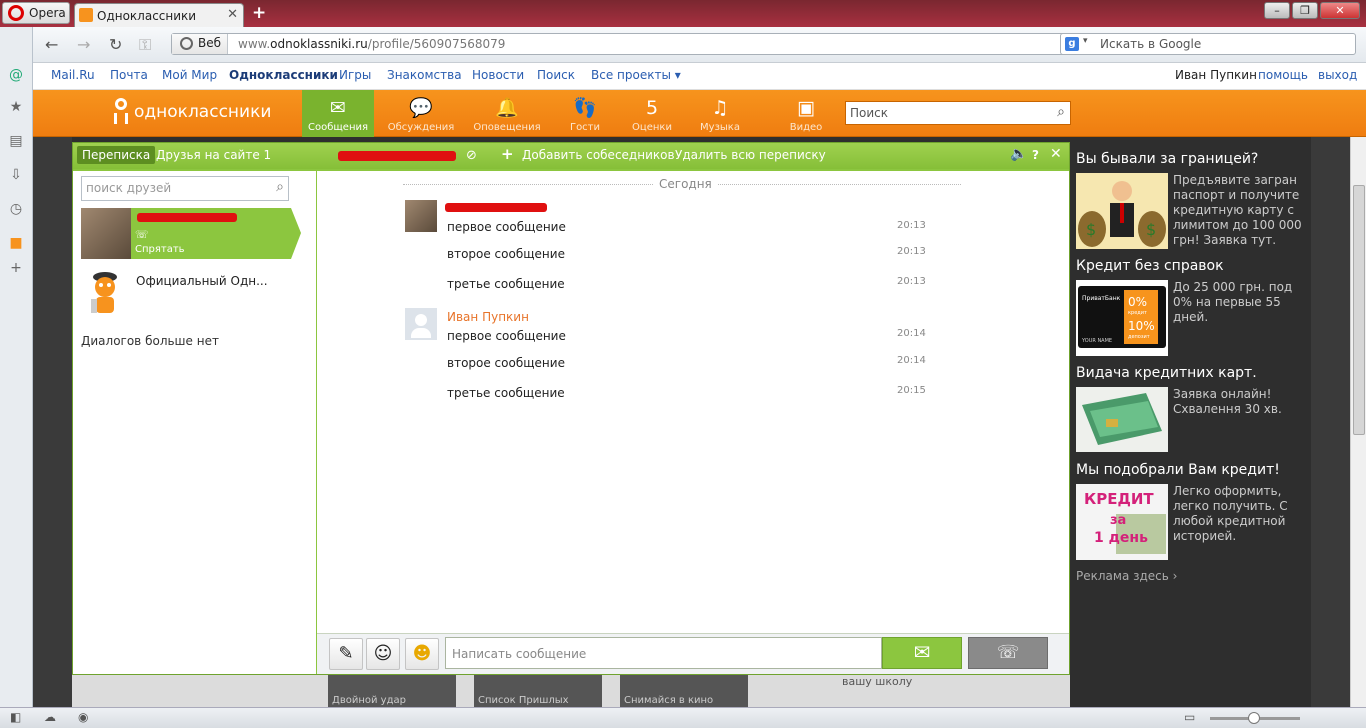  What do you see at coordinates (1122, 522) in the screenshot?
I see `ad-image: КРЕДИТ за 1 день` at bounding box center [1122, 522].